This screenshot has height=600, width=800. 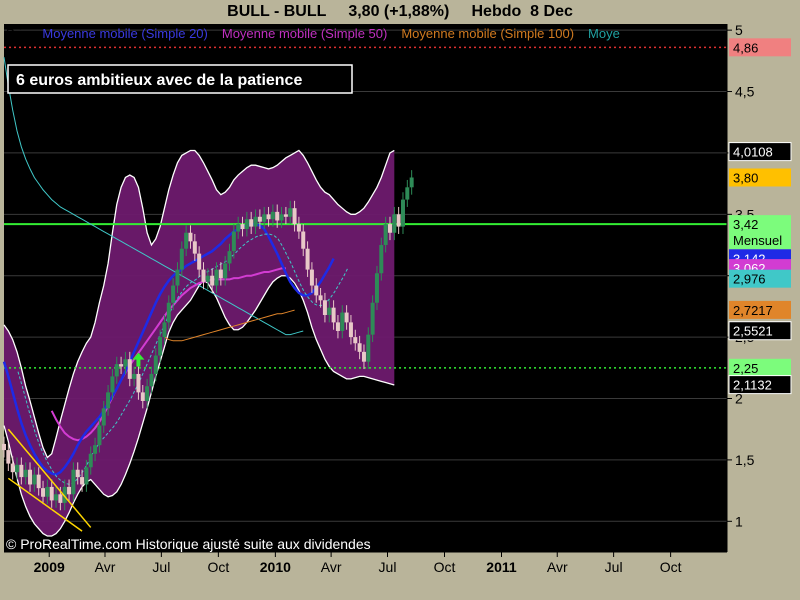 What do you see at coordinates (604, 33) in the screenshot?
I see `legend-item-4: Moye` at bounding box center [604, 33].